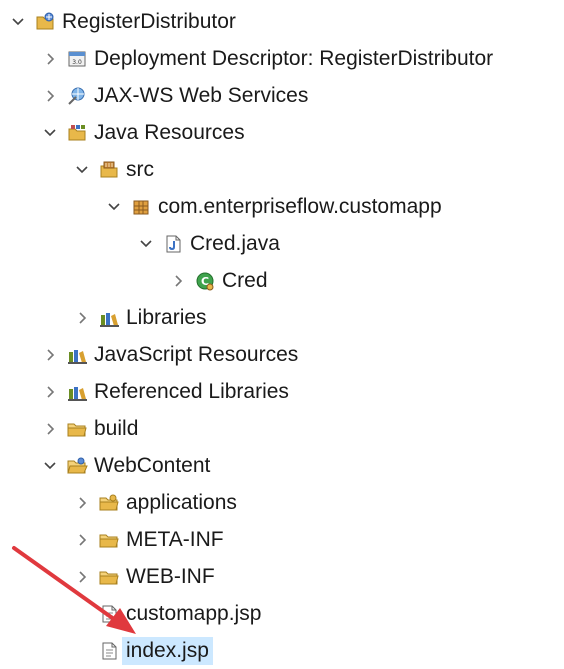  I want to click on tree-item-label: customapp.jsp, so click(194, 613).